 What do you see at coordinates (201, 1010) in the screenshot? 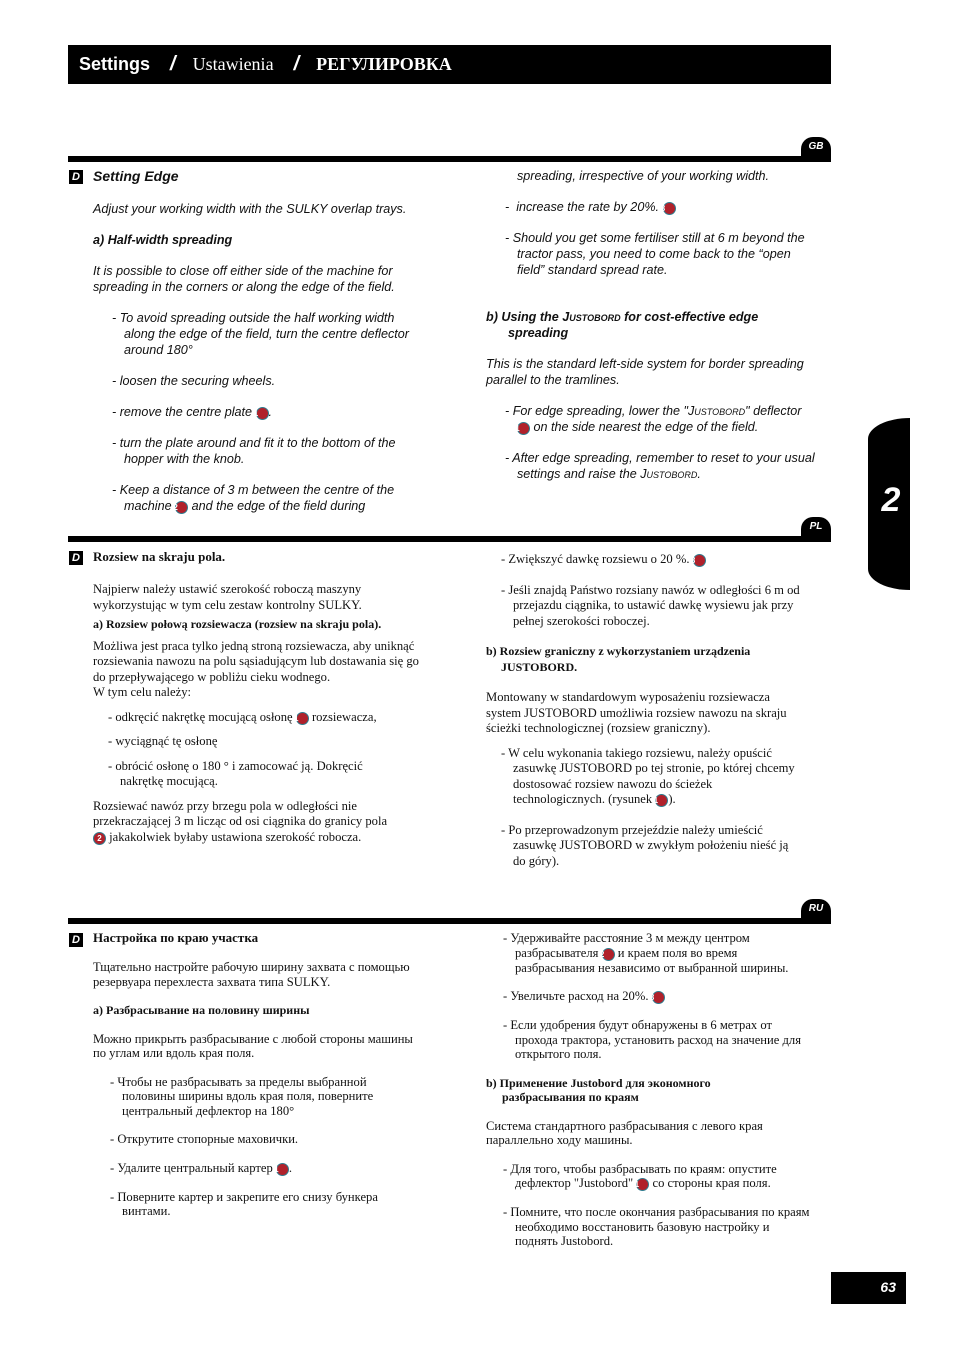
I see `ru-sub-a: а) Разбрасывание на половину ширины` at bounding box center [201, 1010].